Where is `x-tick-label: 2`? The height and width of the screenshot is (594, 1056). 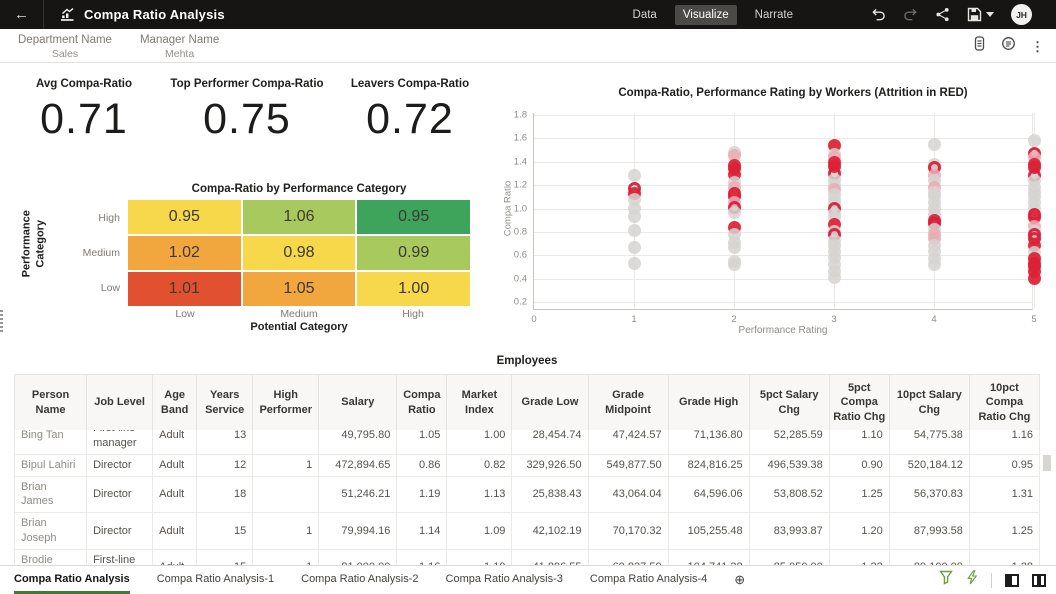 x-tick-label: 2 is located at coordinates (734, 319).